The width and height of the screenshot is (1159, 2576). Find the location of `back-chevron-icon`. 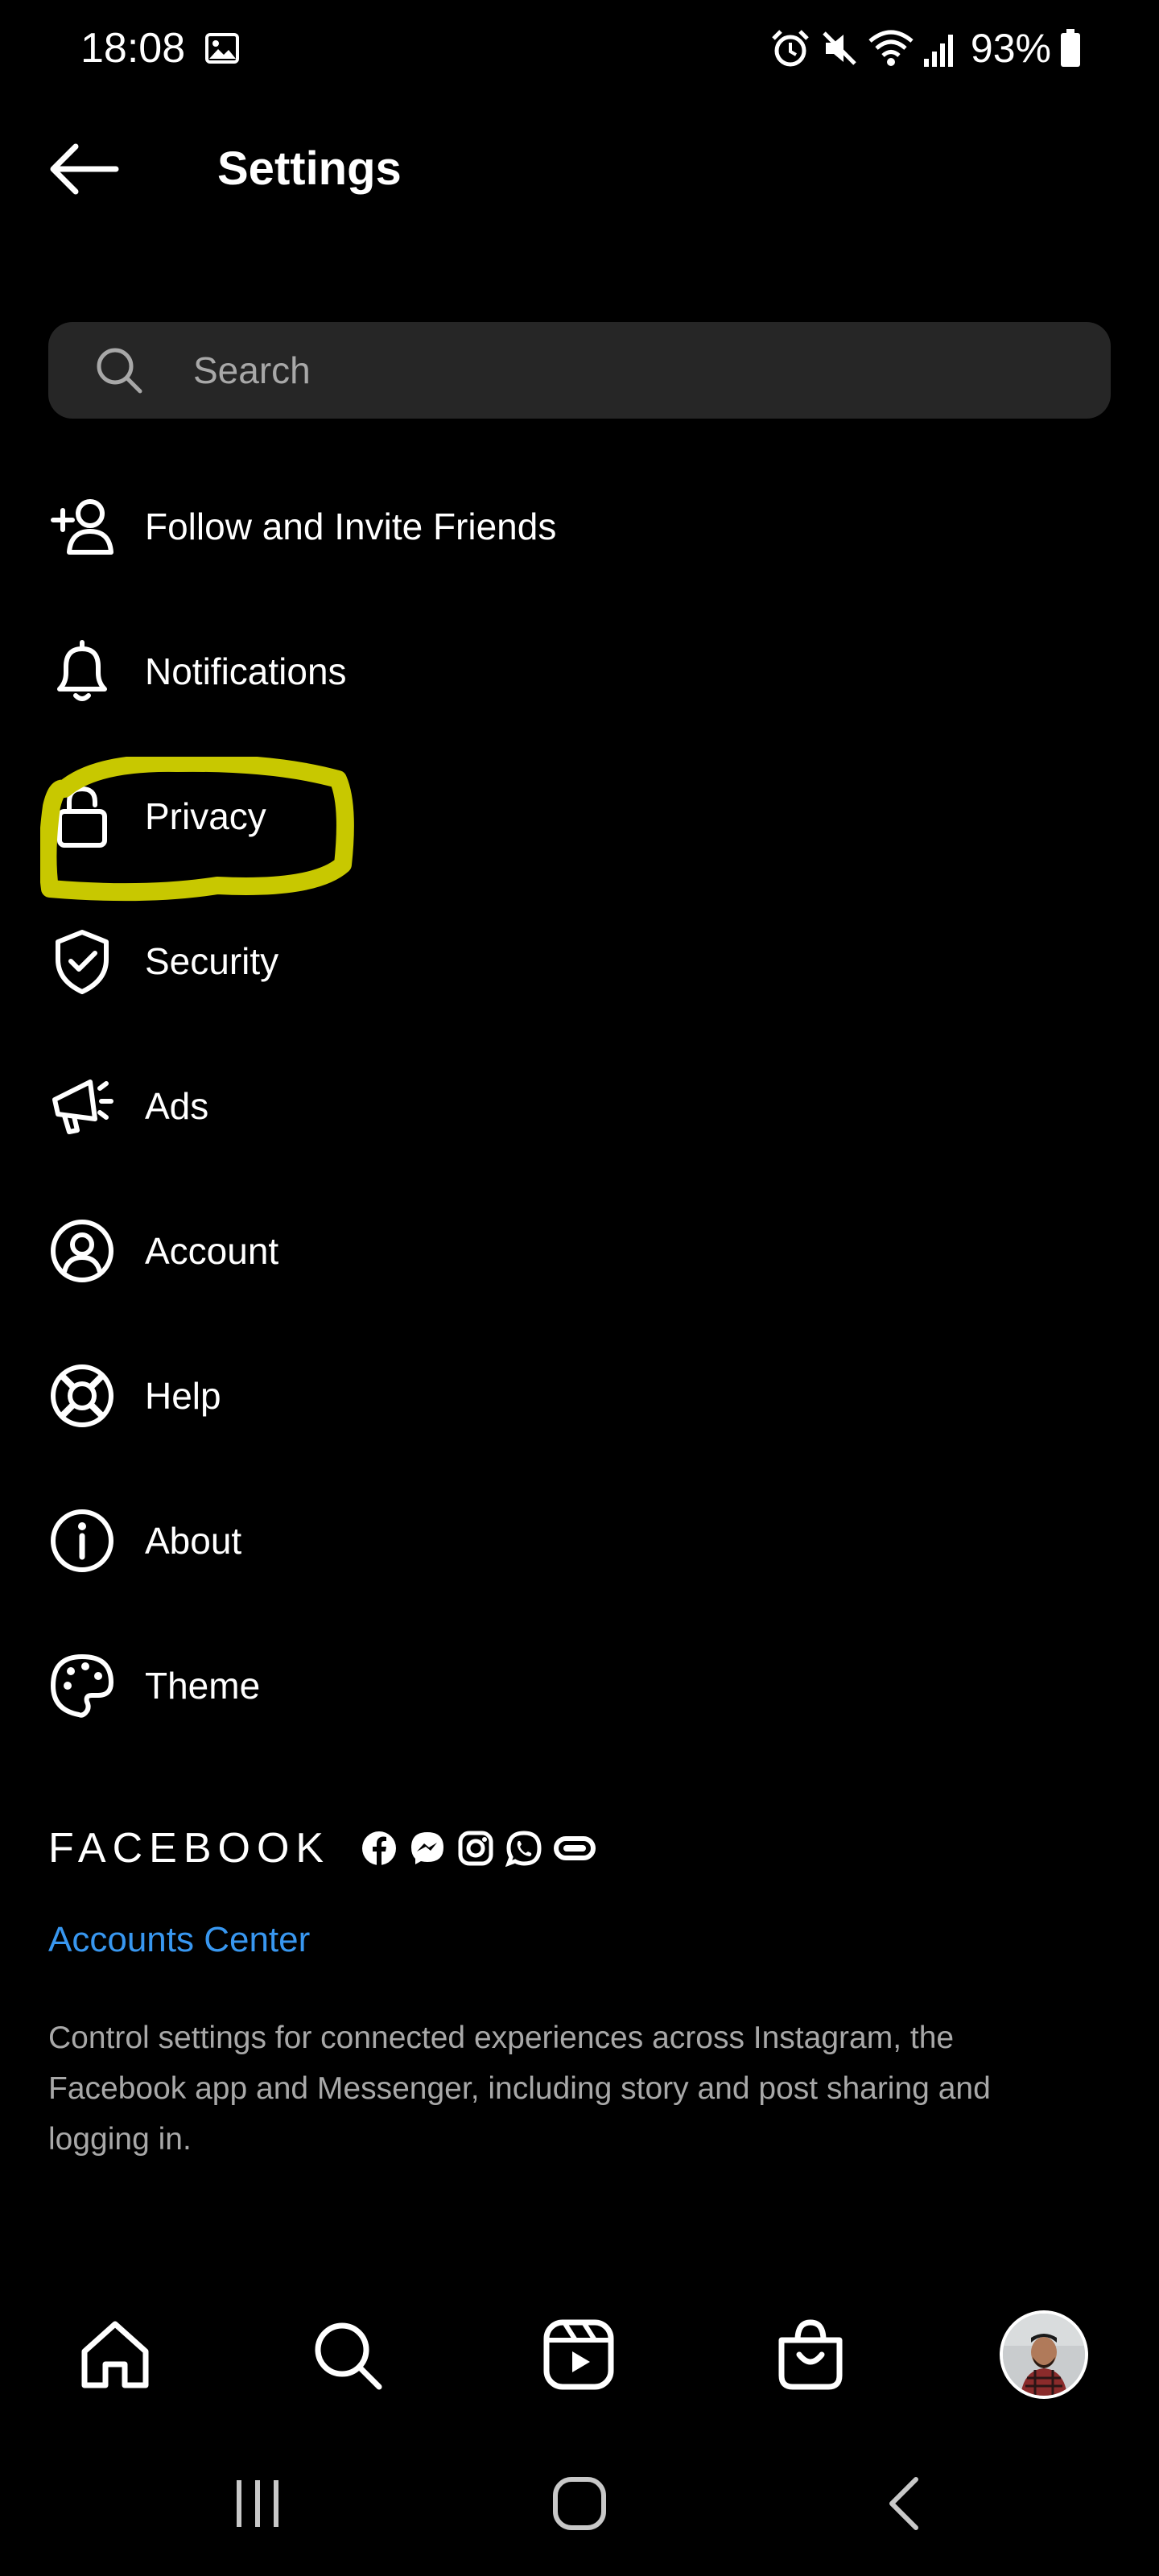

back-chevron-icon is located at coordinates (903, 2503).